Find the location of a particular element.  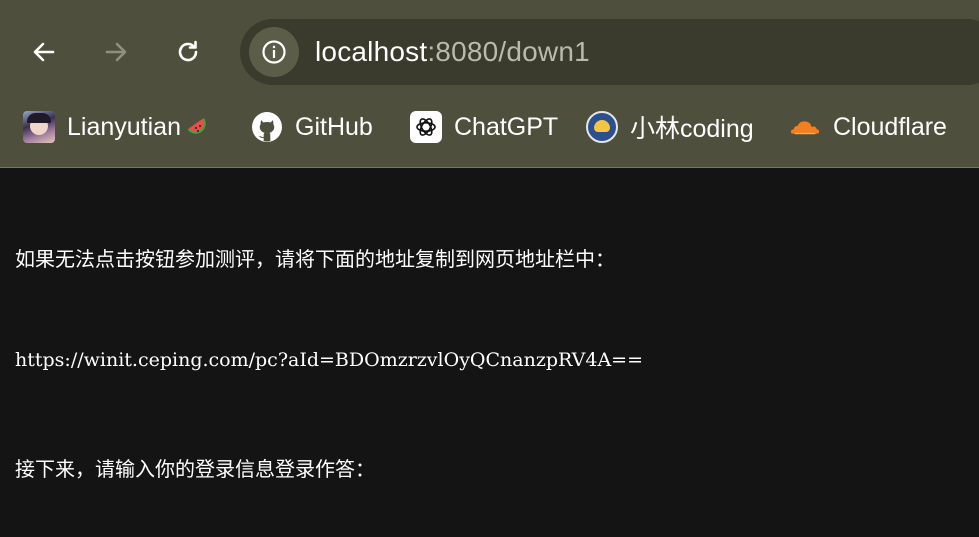

forward-button is located at coordinates (116, 52).